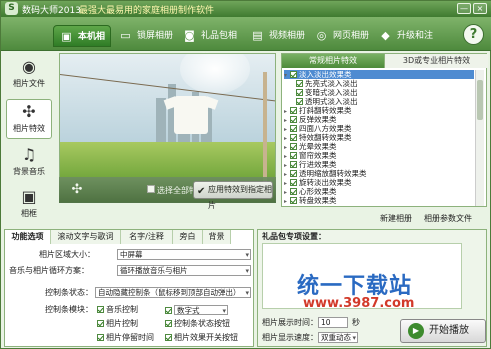 Image resolution: width=491 pixels, height=349 pixels. What do you see at coordinates (421, 218) in the screenshot?
I see `album-subbar: 新建相册 相册参数文件` at bounding box center [421, 218].